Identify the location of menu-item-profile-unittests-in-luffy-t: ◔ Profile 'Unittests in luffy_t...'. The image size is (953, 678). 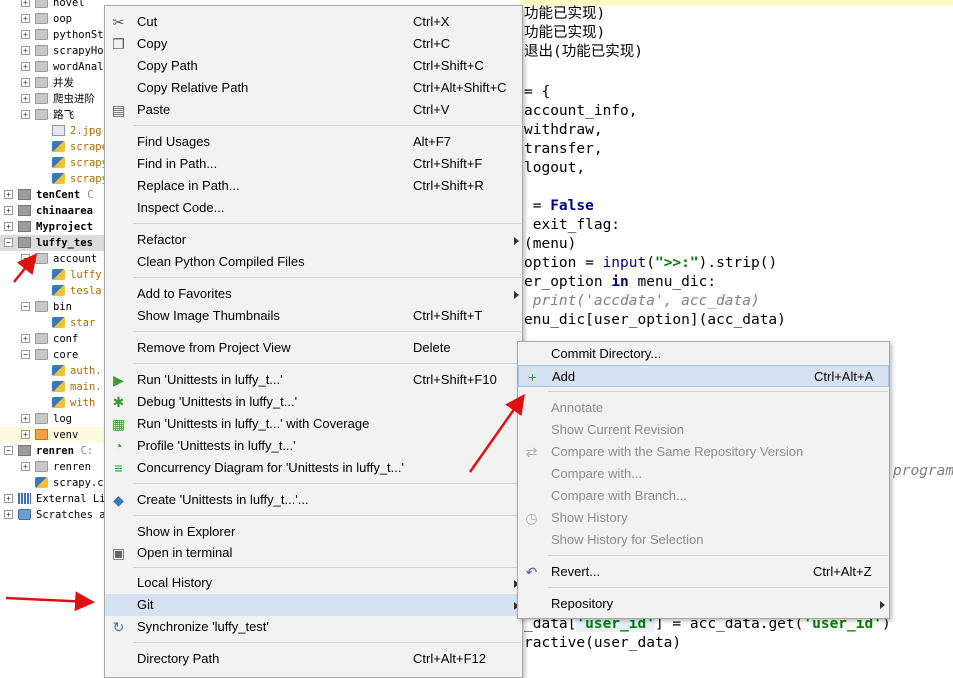
(313, 446).